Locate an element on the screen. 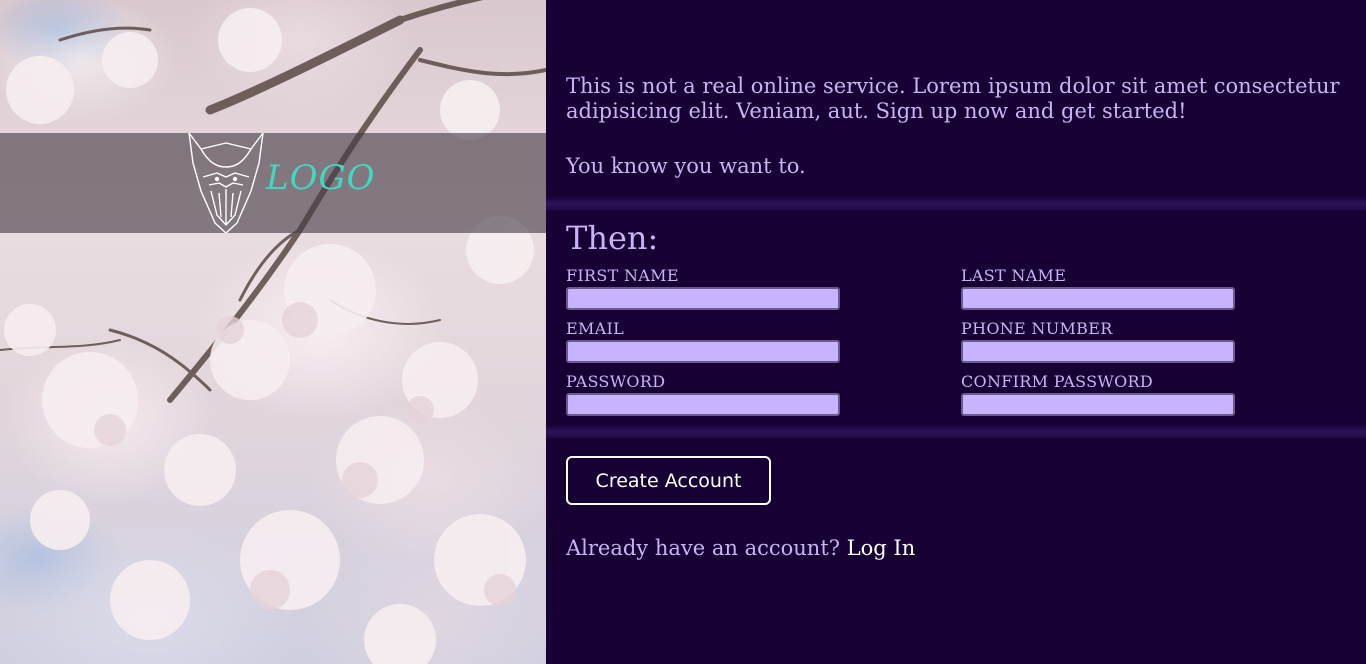  confirm-password-field: CONFIRM PASSWORD is located at coordinates (1098, 394).